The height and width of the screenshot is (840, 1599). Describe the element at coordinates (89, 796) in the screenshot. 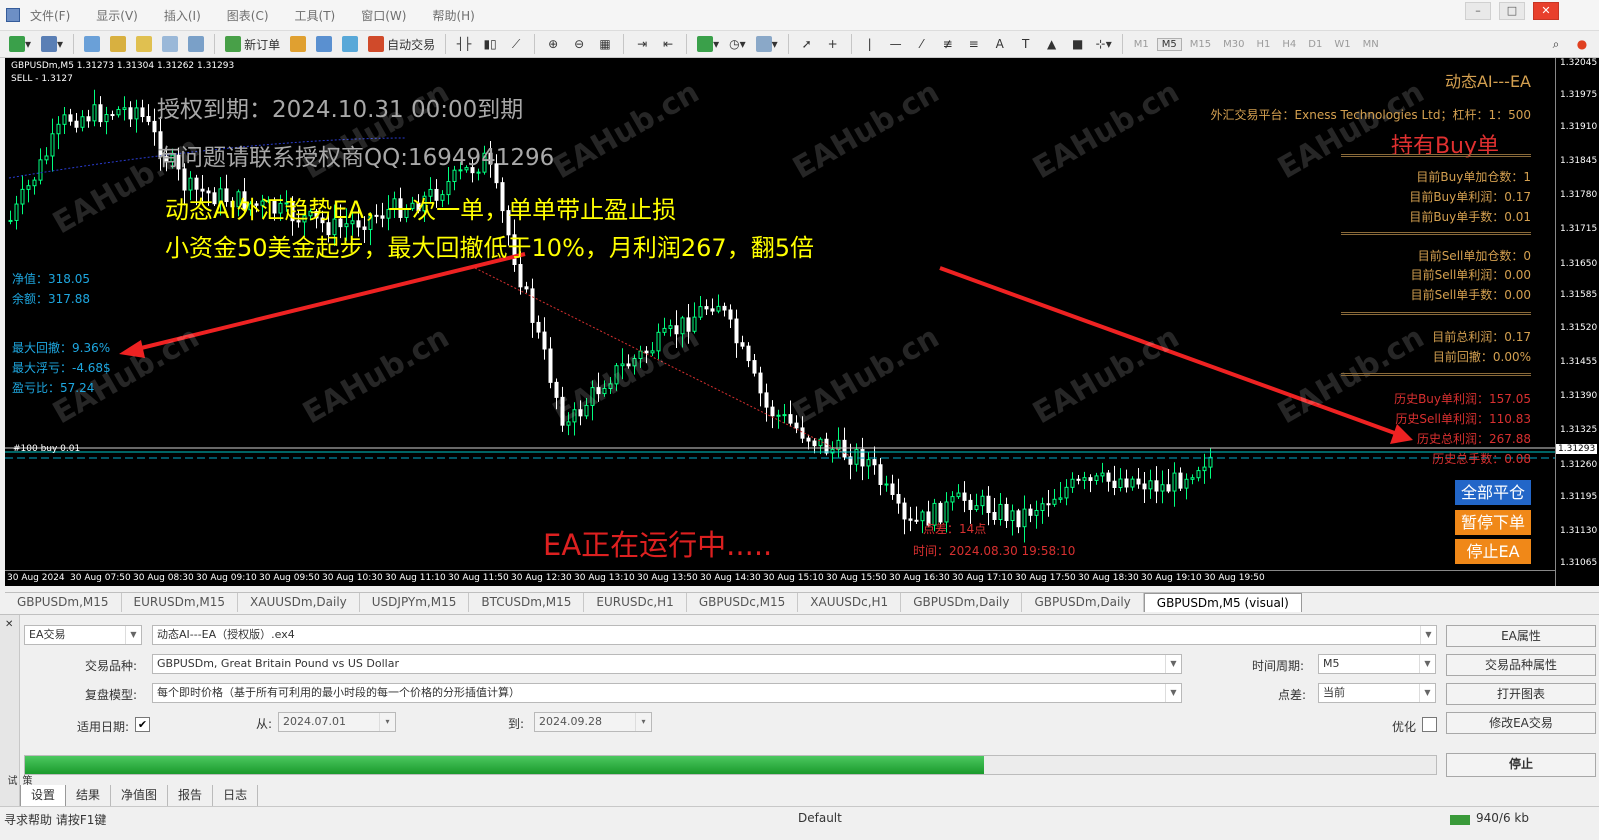

I see `tab-results: 结果` at that location.